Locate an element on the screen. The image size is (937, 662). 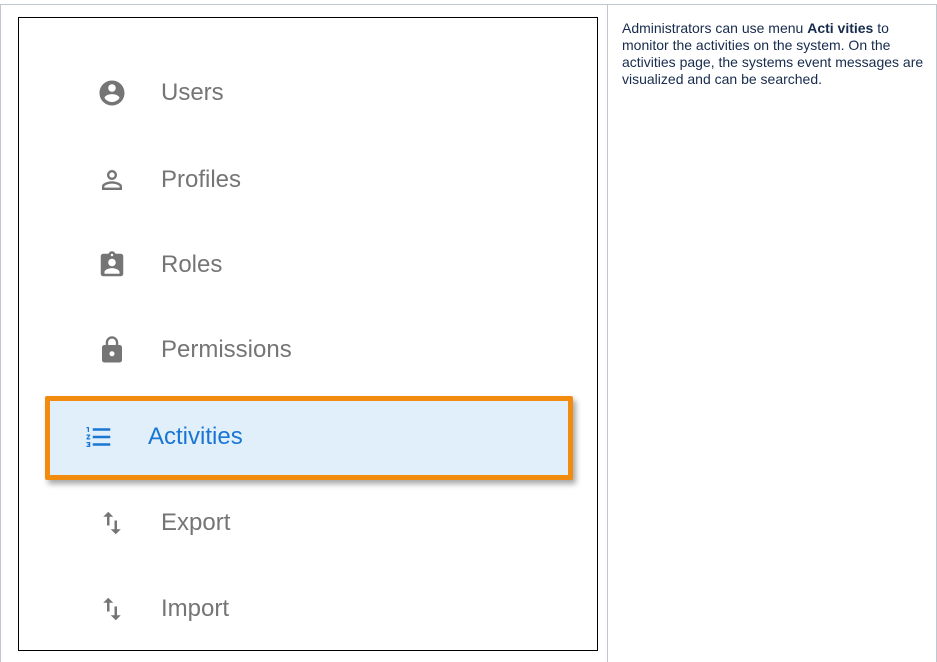
menu-item-permissions: Permissions is located at coordinates (325, 350).